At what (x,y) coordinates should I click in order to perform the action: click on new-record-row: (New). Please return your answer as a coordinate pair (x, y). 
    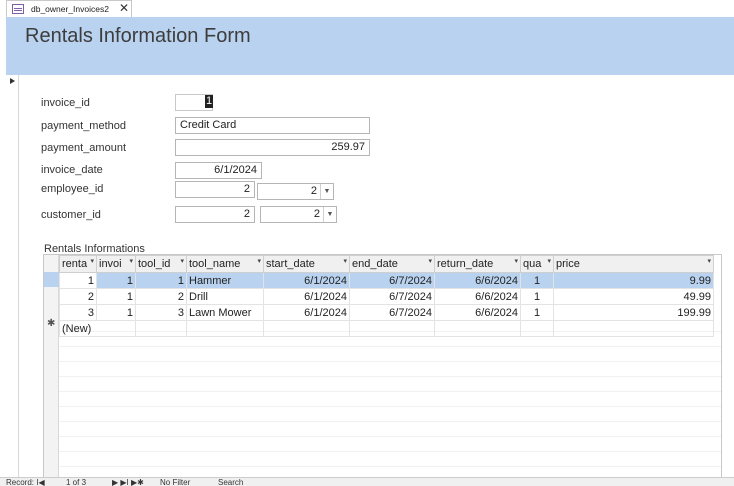
    Looking at the image, I should click on (386, 328).